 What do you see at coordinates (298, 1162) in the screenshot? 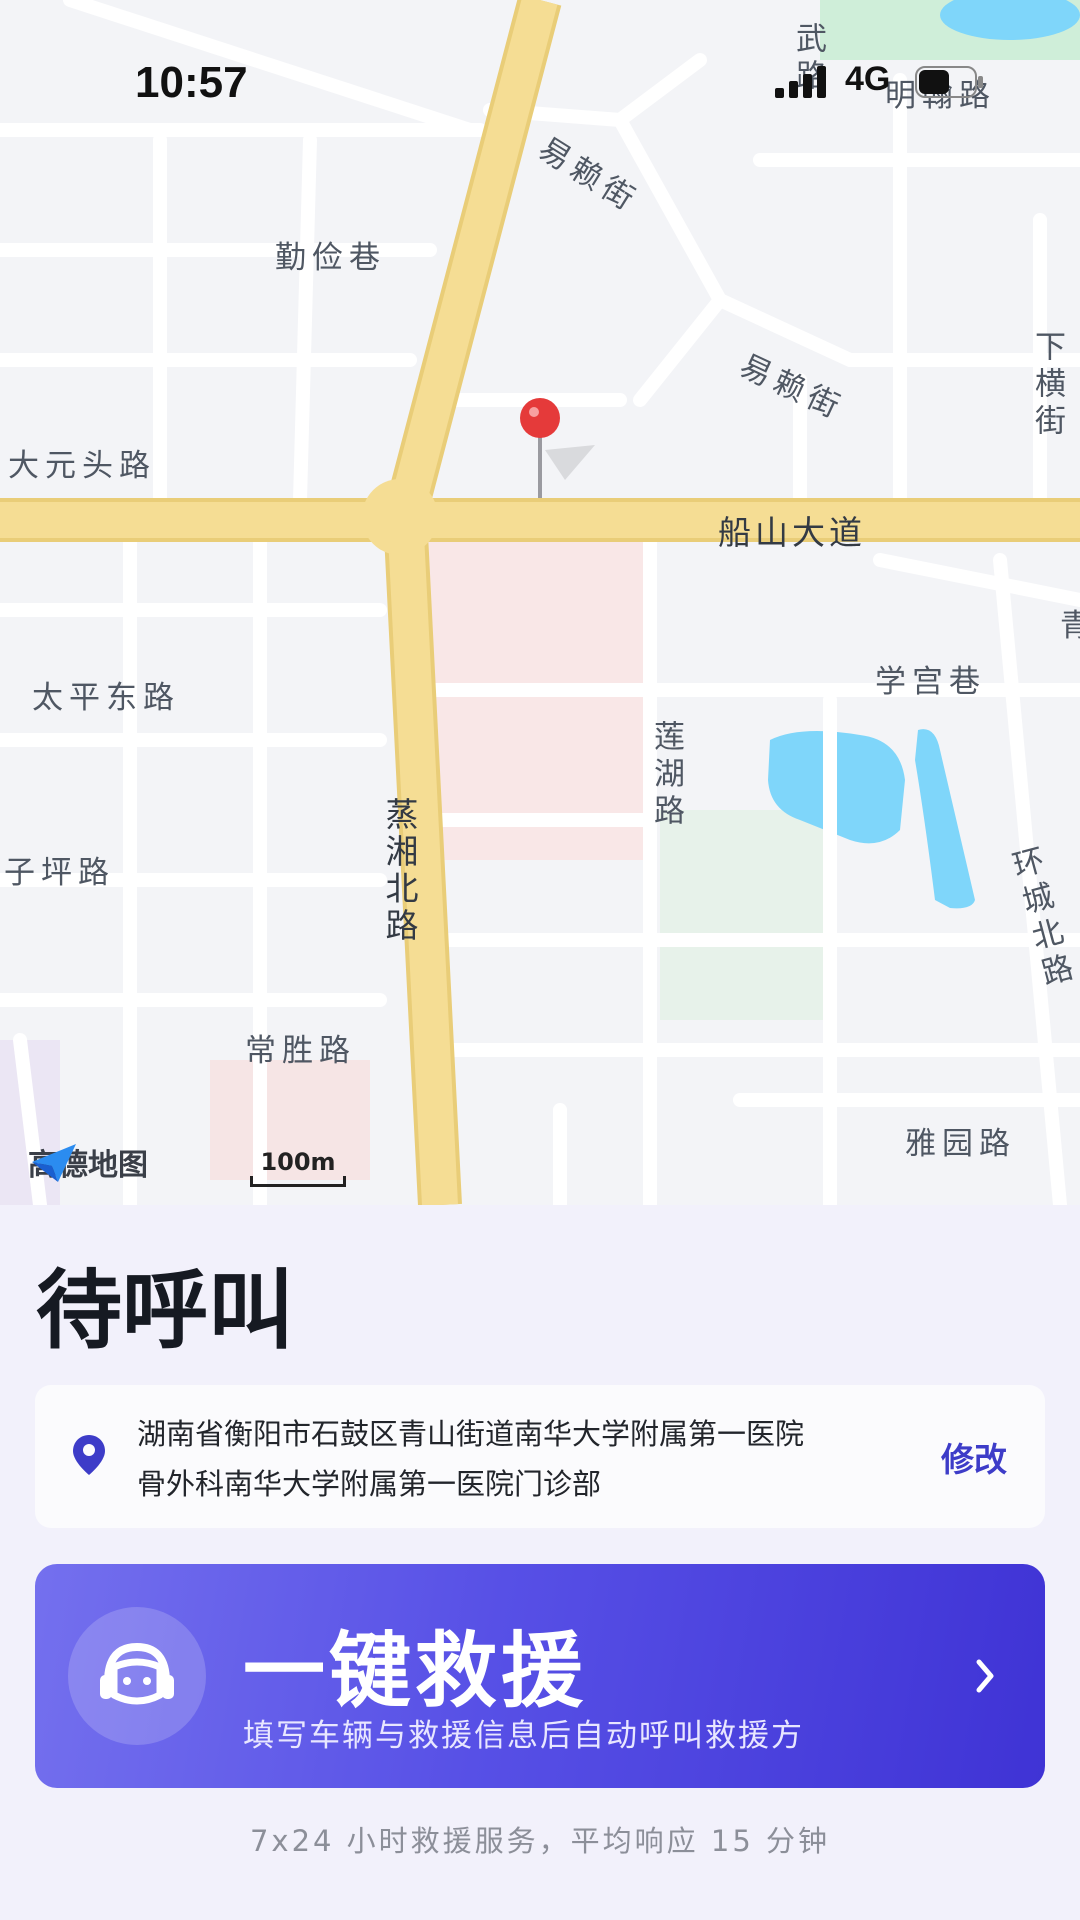
I see `map-scale-label: 100m` at bounding box center [298, 1162].